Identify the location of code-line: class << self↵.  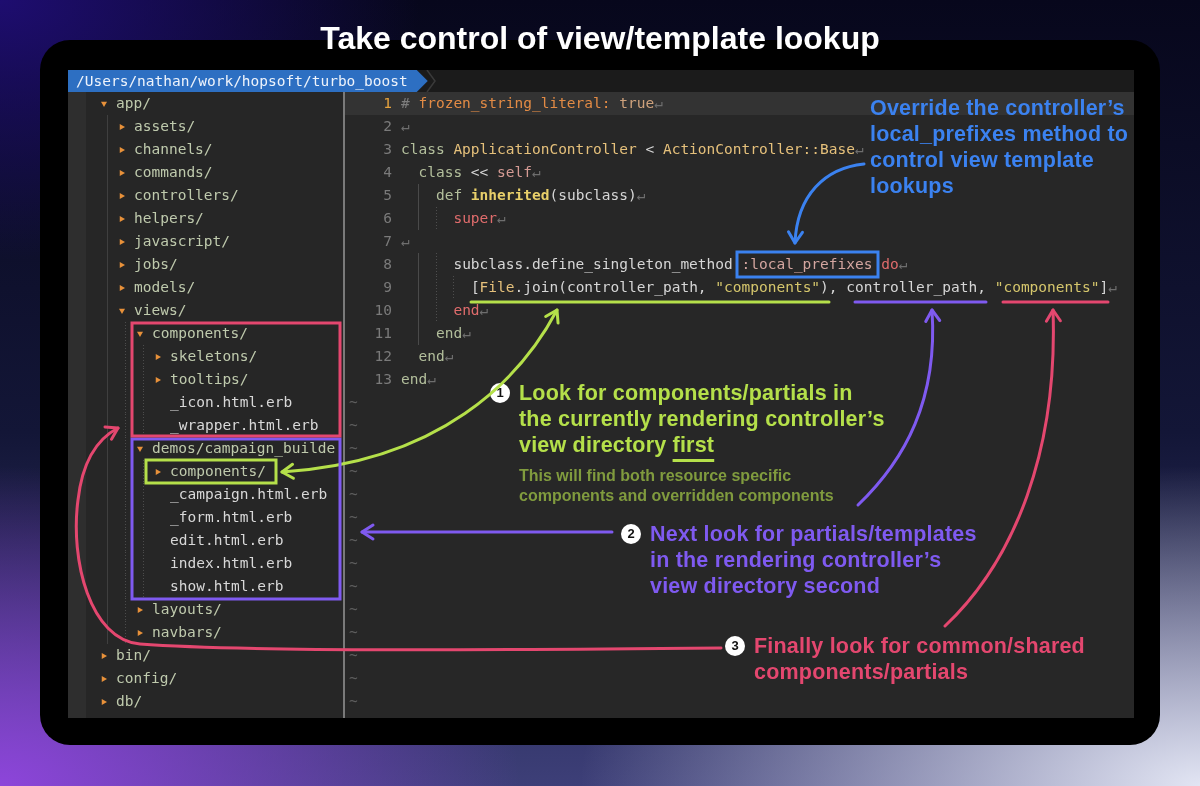
(479, 172).